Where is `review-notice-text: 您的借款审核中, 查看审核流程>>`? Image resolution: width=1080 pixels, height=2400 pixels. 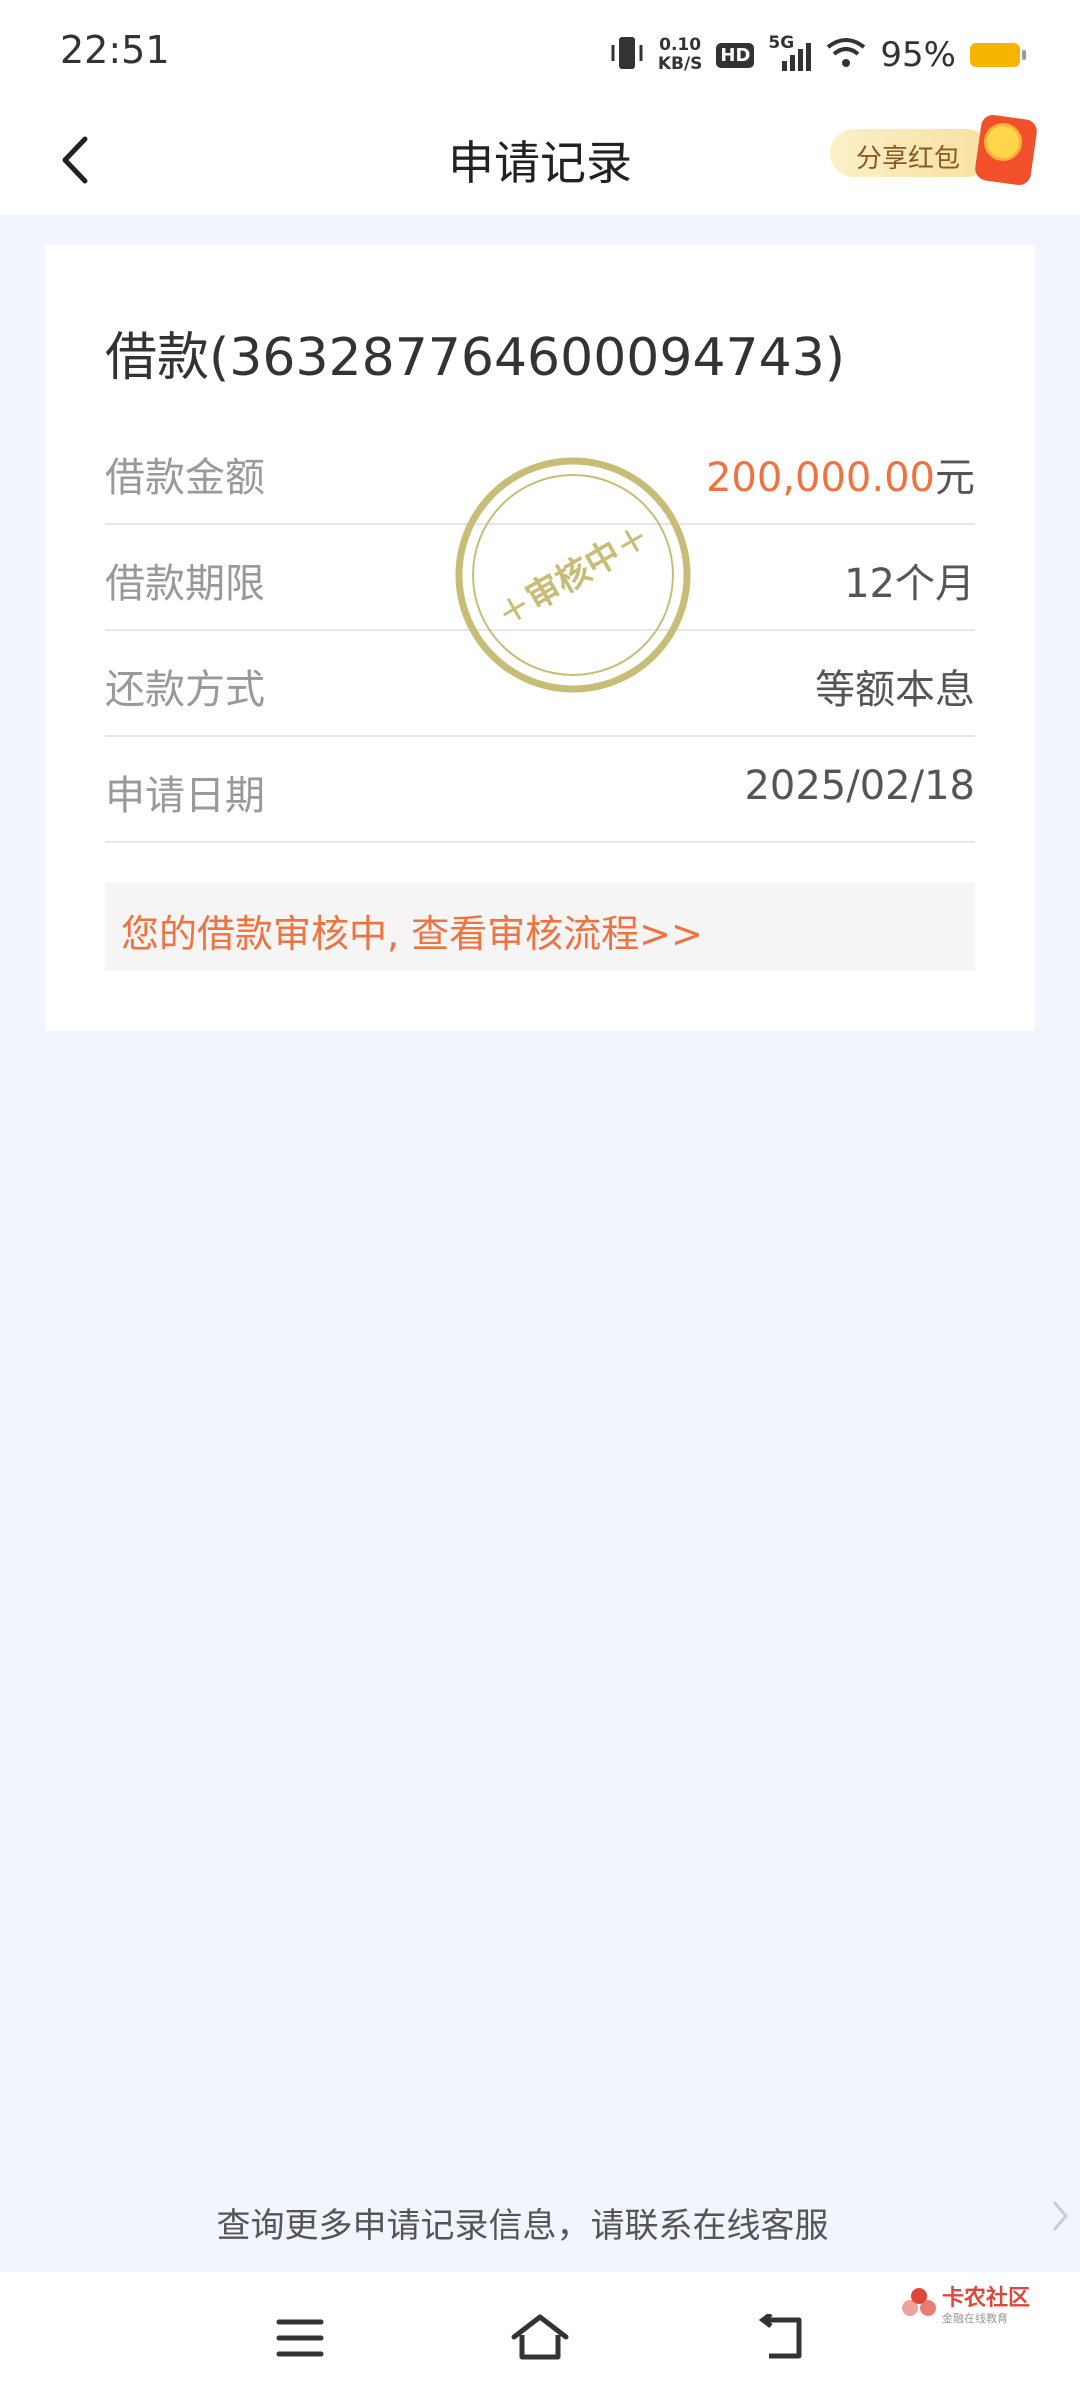
review-notice-text: 您的借款审核中, 查看审核流程>> is located at coordinates (412, 934).